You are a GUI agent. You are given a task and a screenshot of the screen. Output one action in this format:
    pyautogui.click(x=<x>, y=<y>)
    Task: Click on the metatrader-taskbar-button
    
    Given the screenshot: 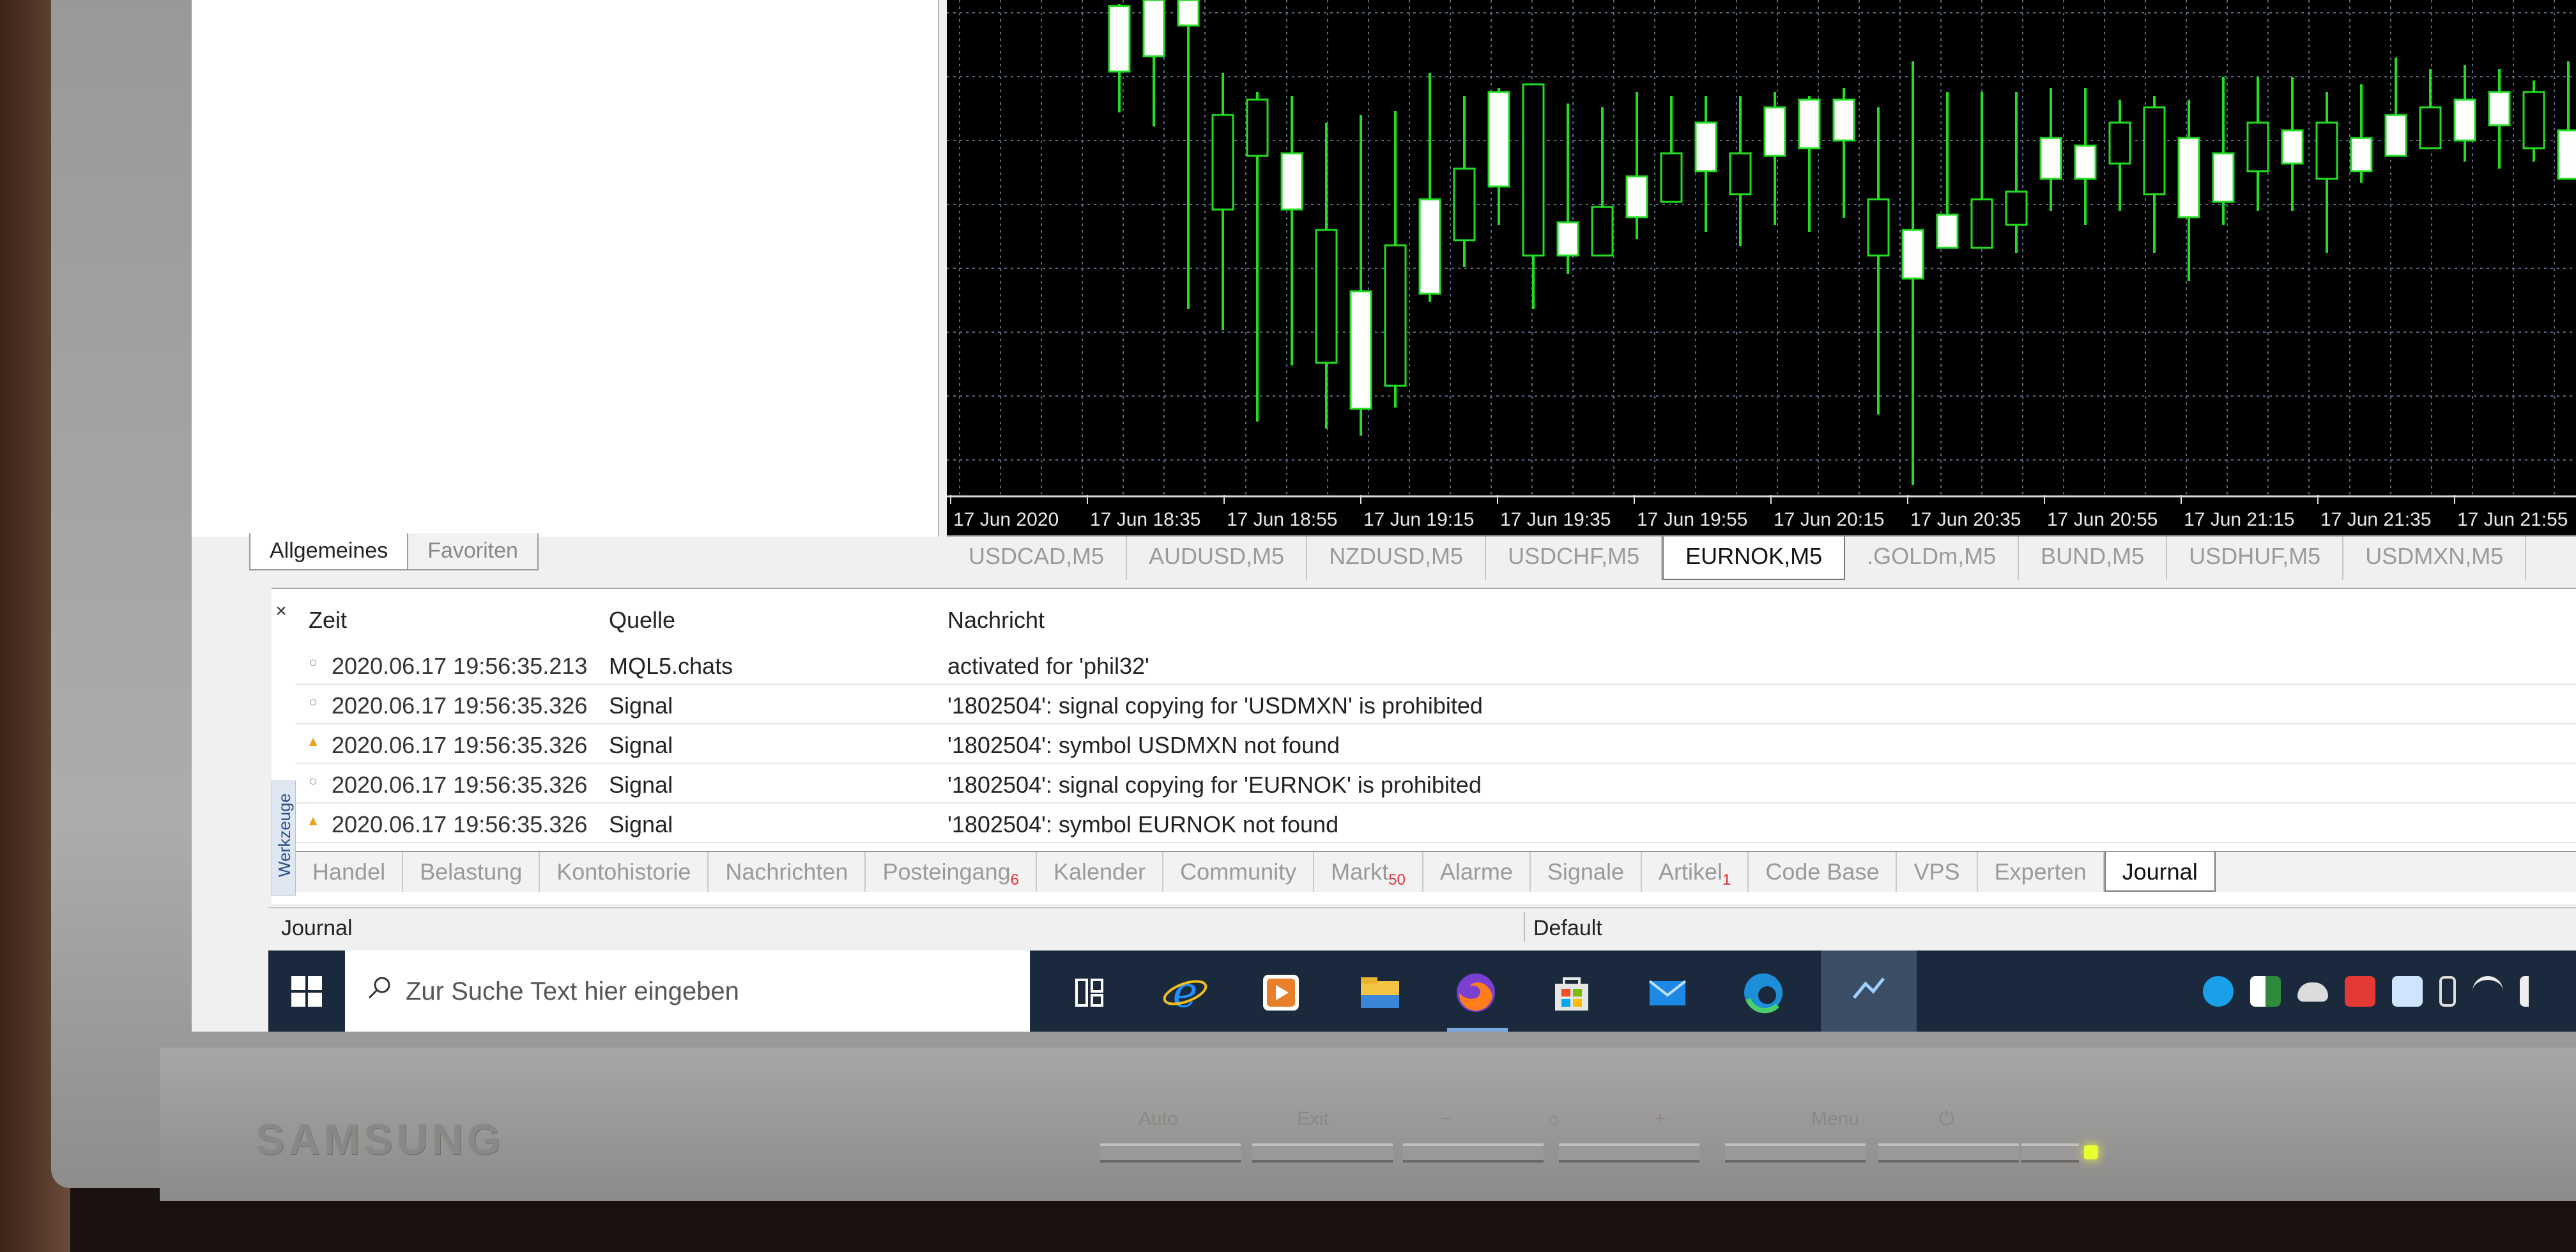 What is the action you would take?
    pyautogui.click(x=1869, y=991)
    